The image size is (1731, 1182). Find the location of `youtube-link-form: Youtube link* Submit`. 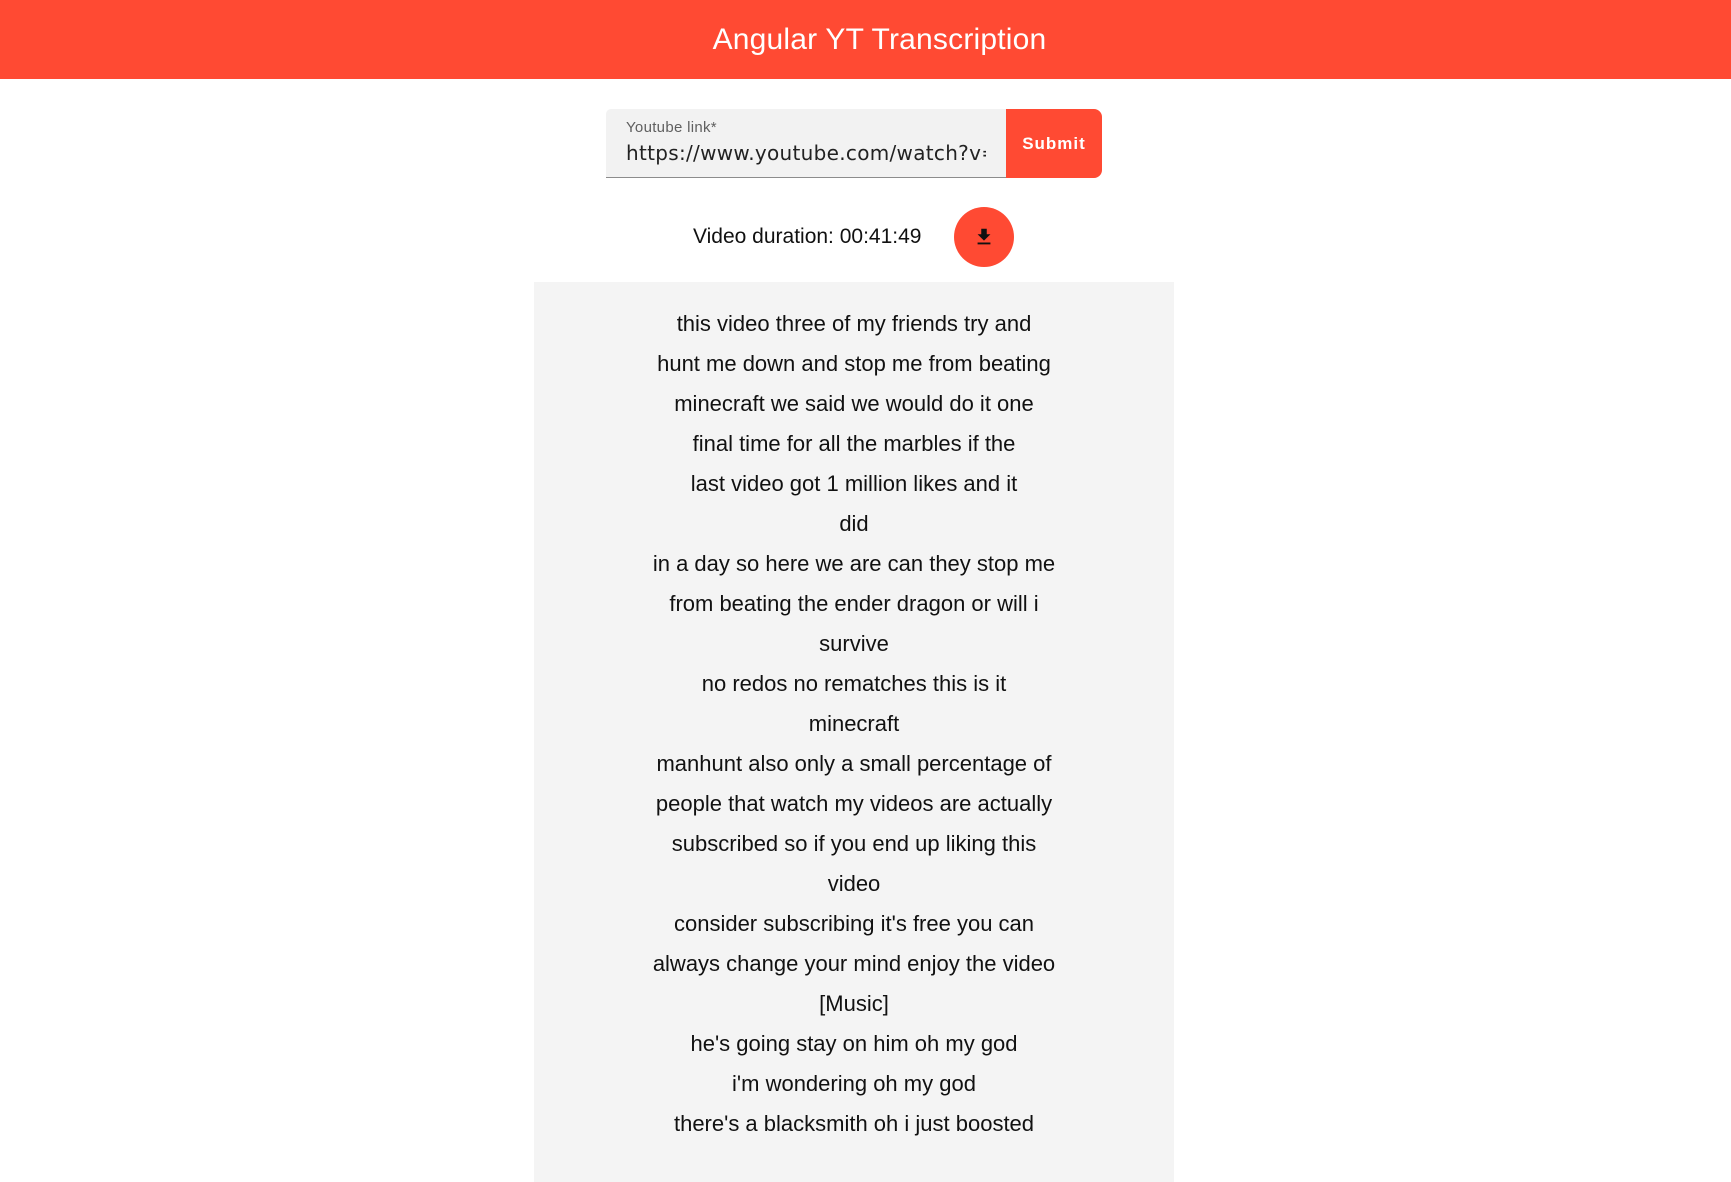

youtube-link-form: Youtube link* Submit is located at coordinates (854, 143).